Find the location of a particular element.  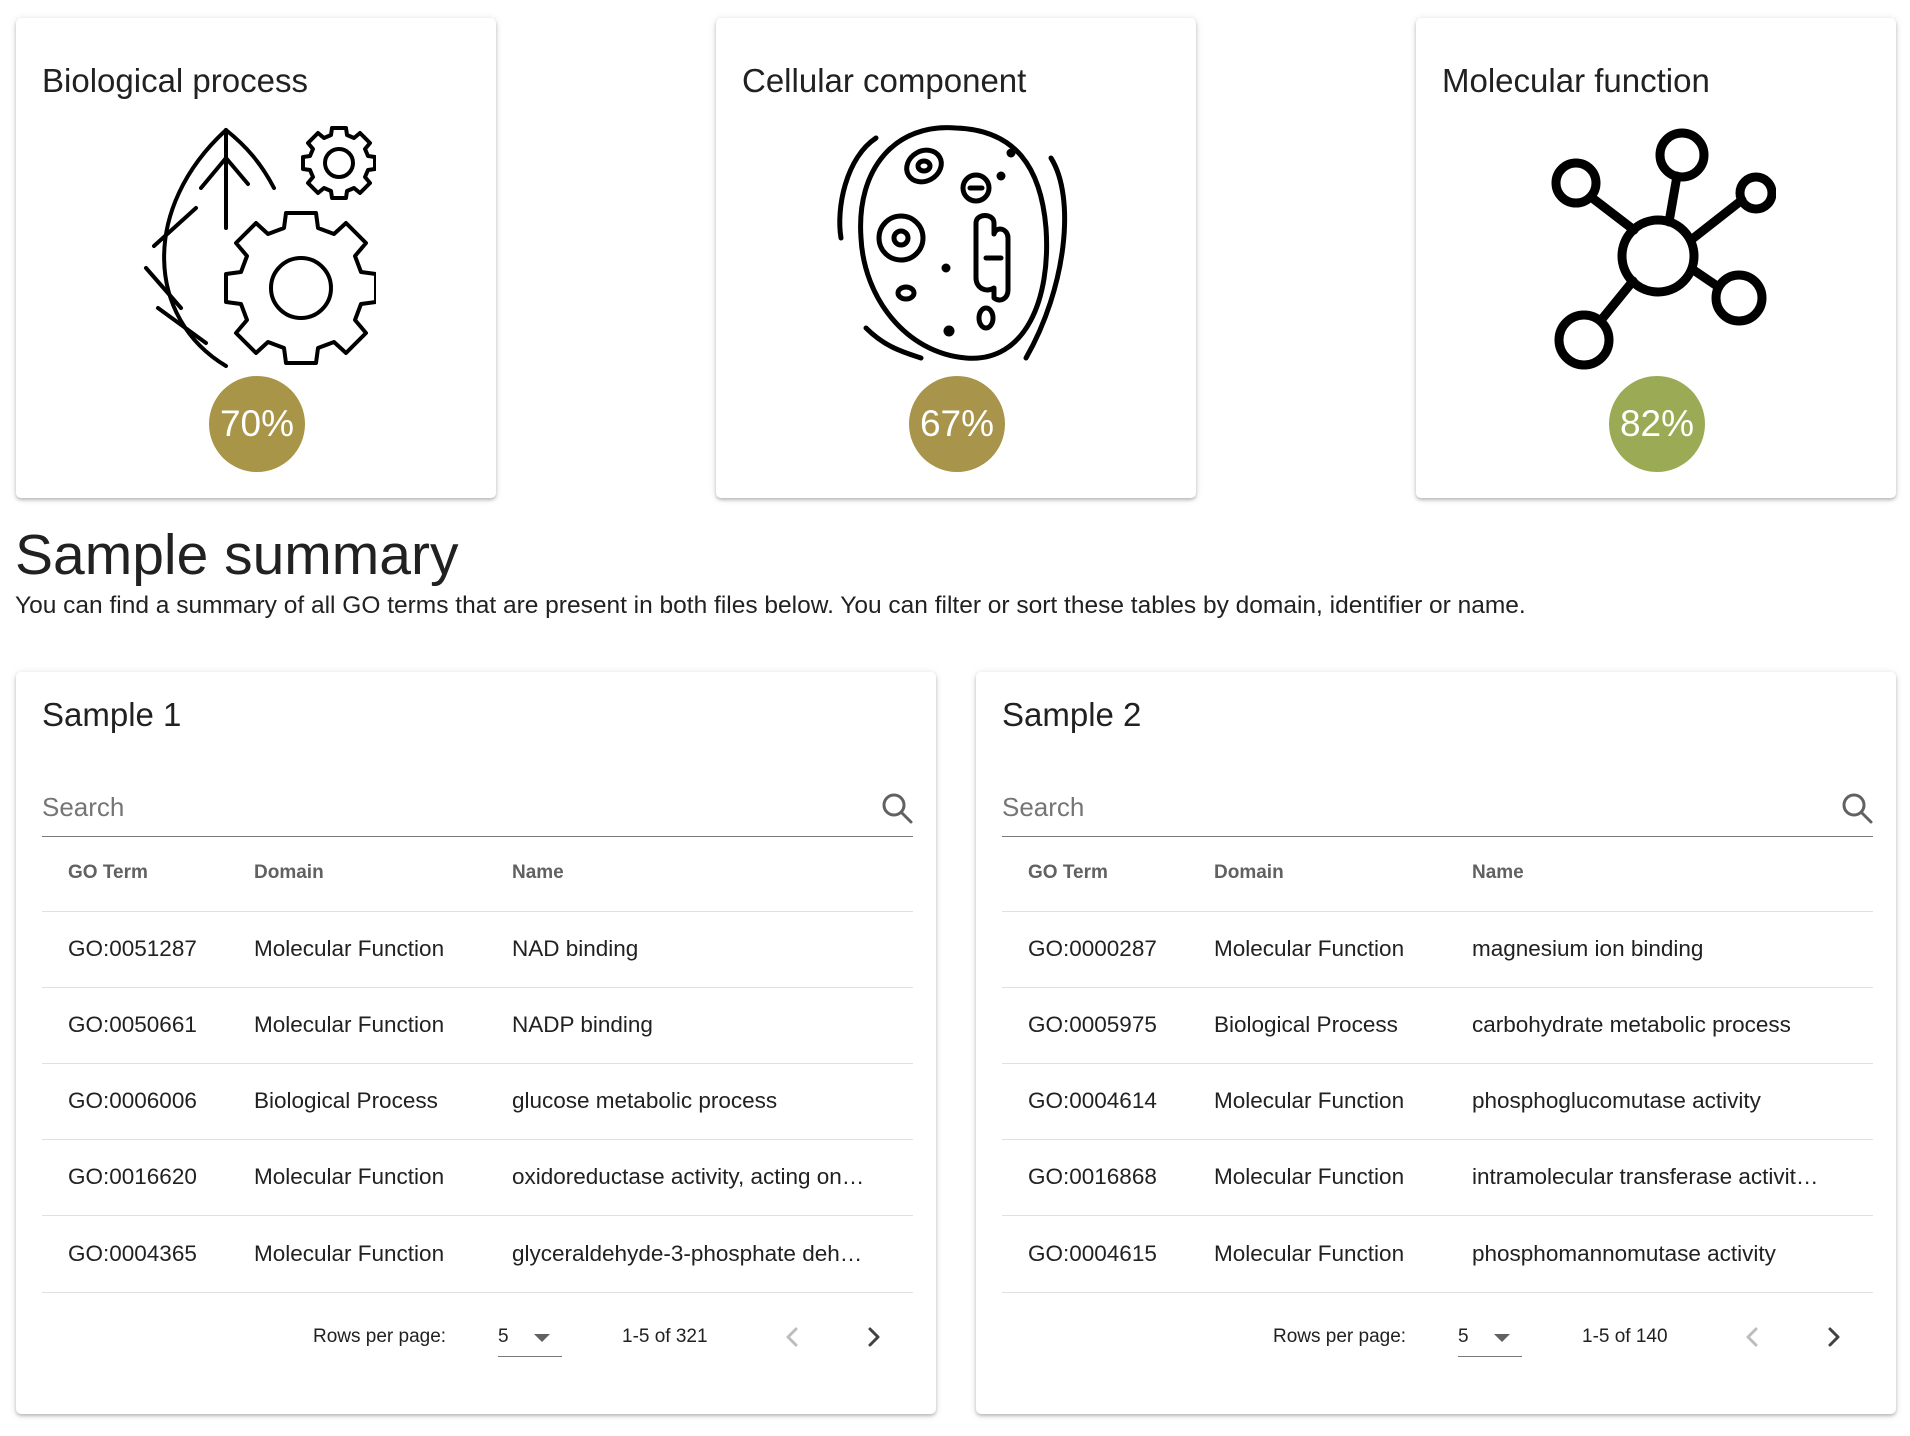

name-cell: NADP binding is located at coordinates (582, 1024).